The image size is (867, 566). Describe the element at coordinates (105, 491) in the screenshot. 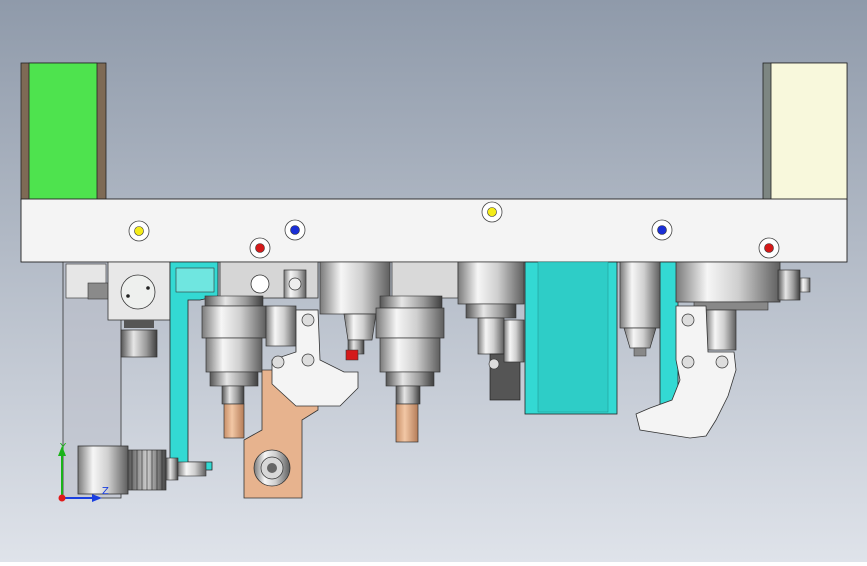

I see `triad-x-label: Z` at that location.